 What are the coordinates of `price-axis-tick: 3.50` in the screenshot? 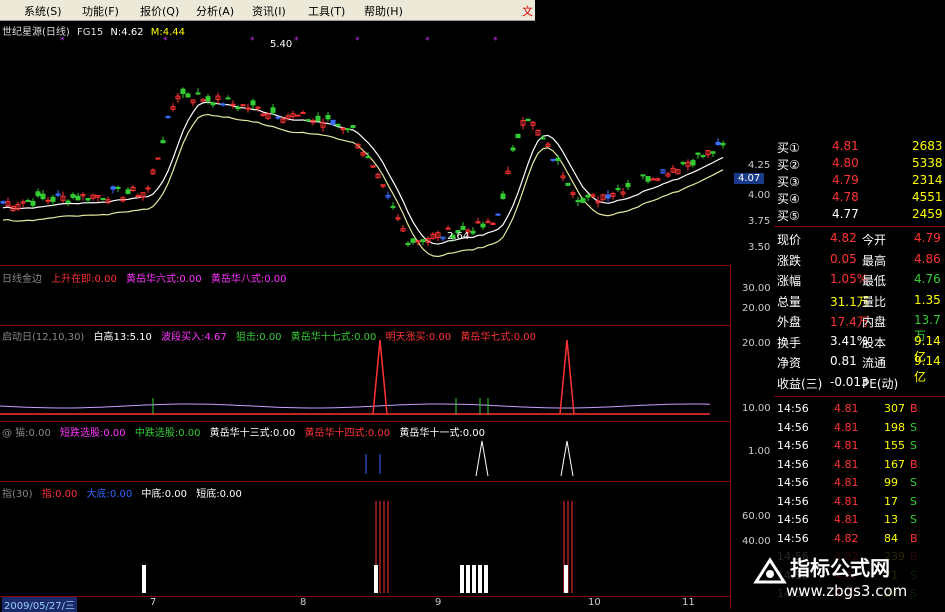 It's located at (759, 247).